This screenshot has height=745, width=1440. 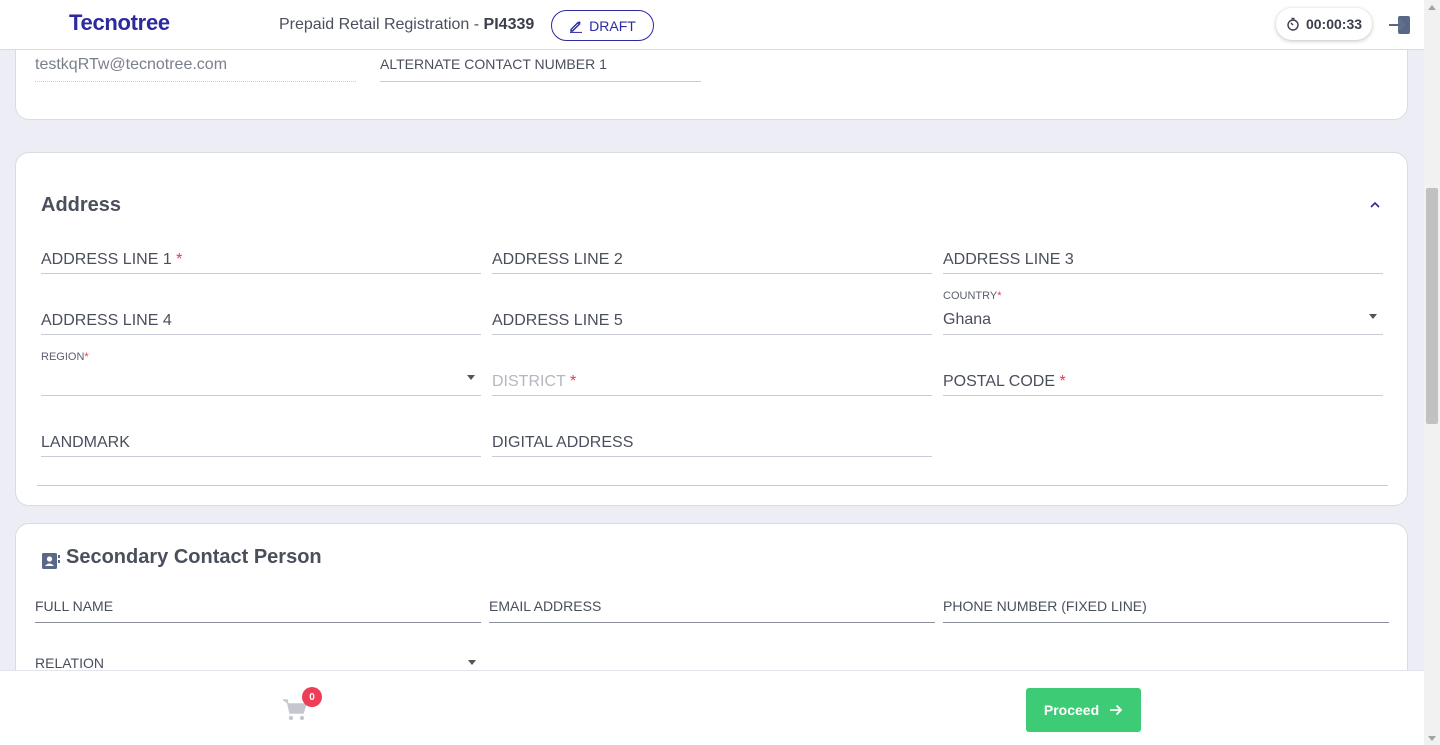 I want to click on address-section-title: Address, so click(x=81, y=205).